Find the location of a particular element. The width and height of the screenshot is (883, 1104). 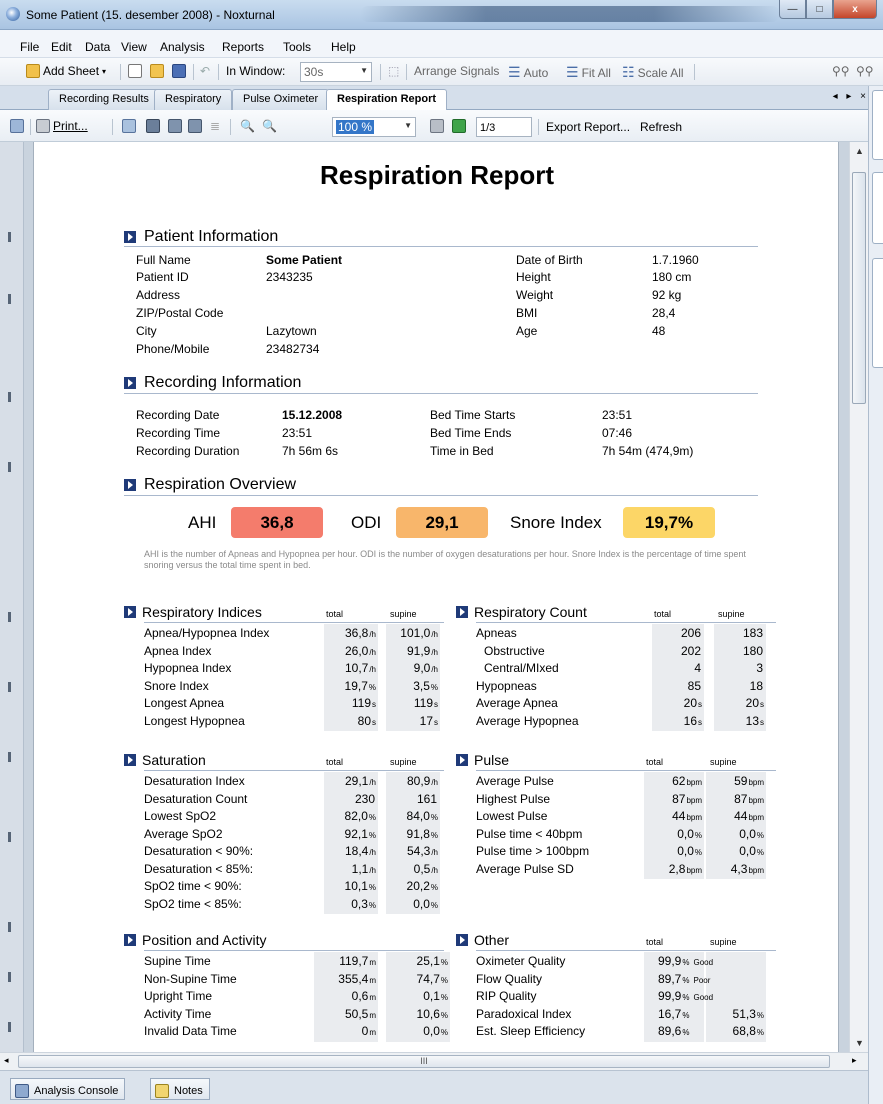

tab-pulse-oximeter: Pulse Oximeter is located at coordinates (281, 99).